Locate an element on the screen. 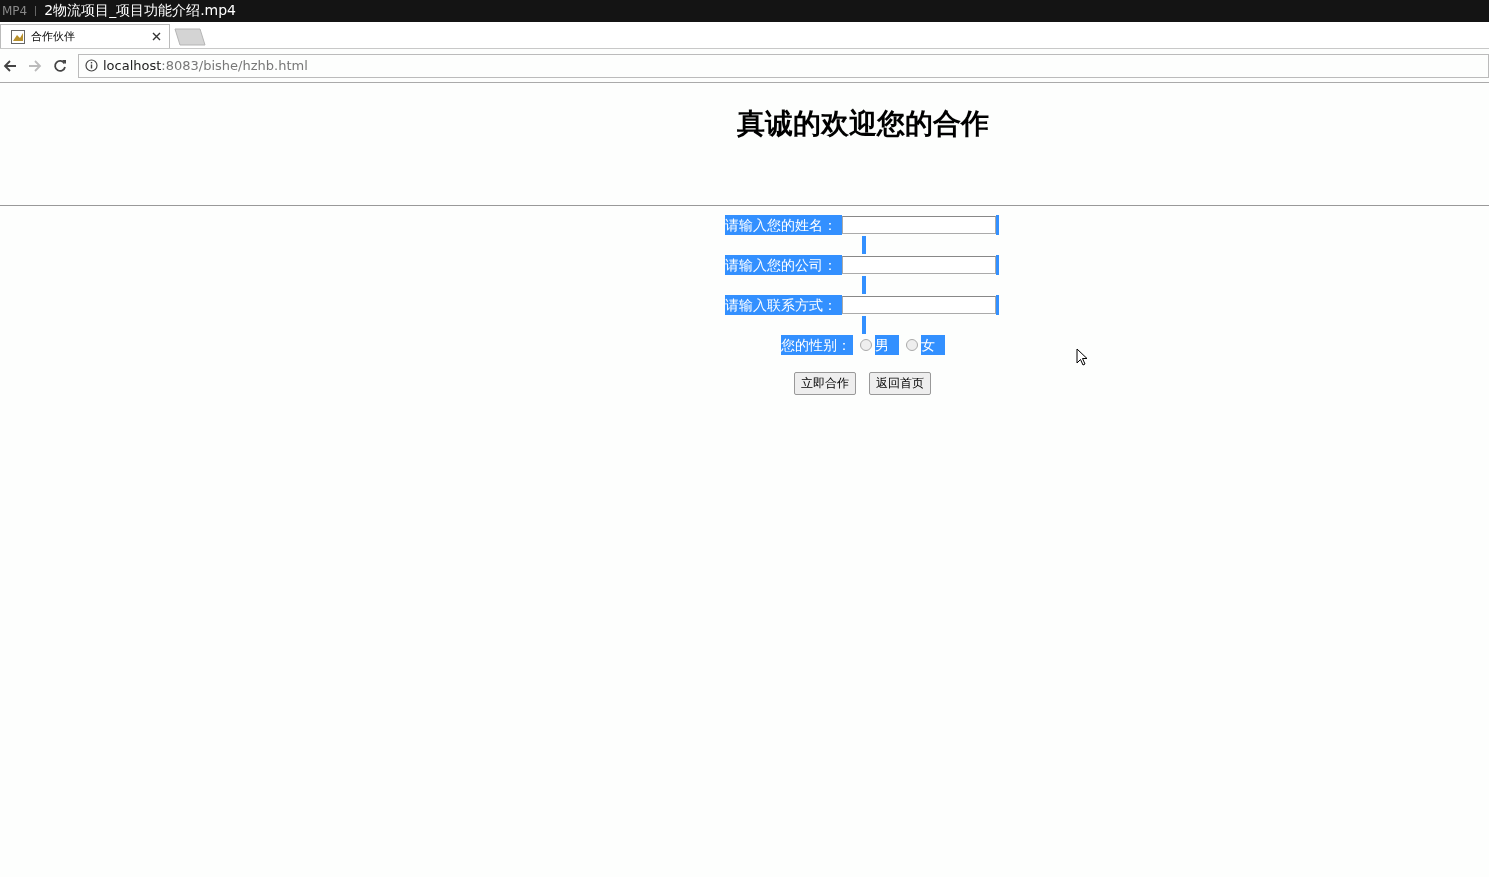 This screenshot has height=877, width=1489. format-label: MP4 is located at coordinates (15, 11).